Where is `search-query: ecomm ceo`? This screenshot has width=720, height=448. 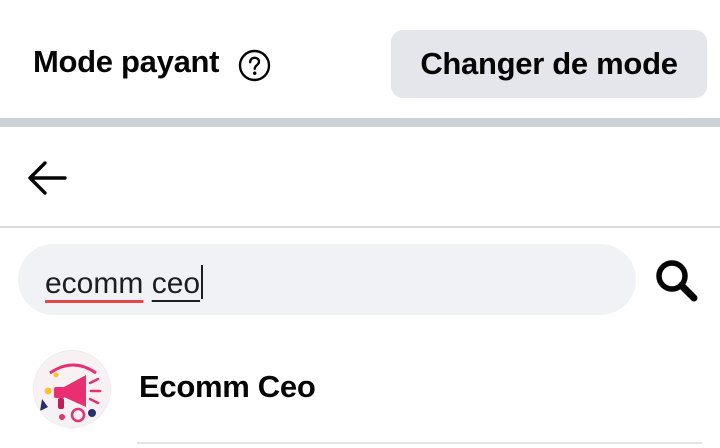 search-query: ecomm ceo is located at coordinates (124, 283).